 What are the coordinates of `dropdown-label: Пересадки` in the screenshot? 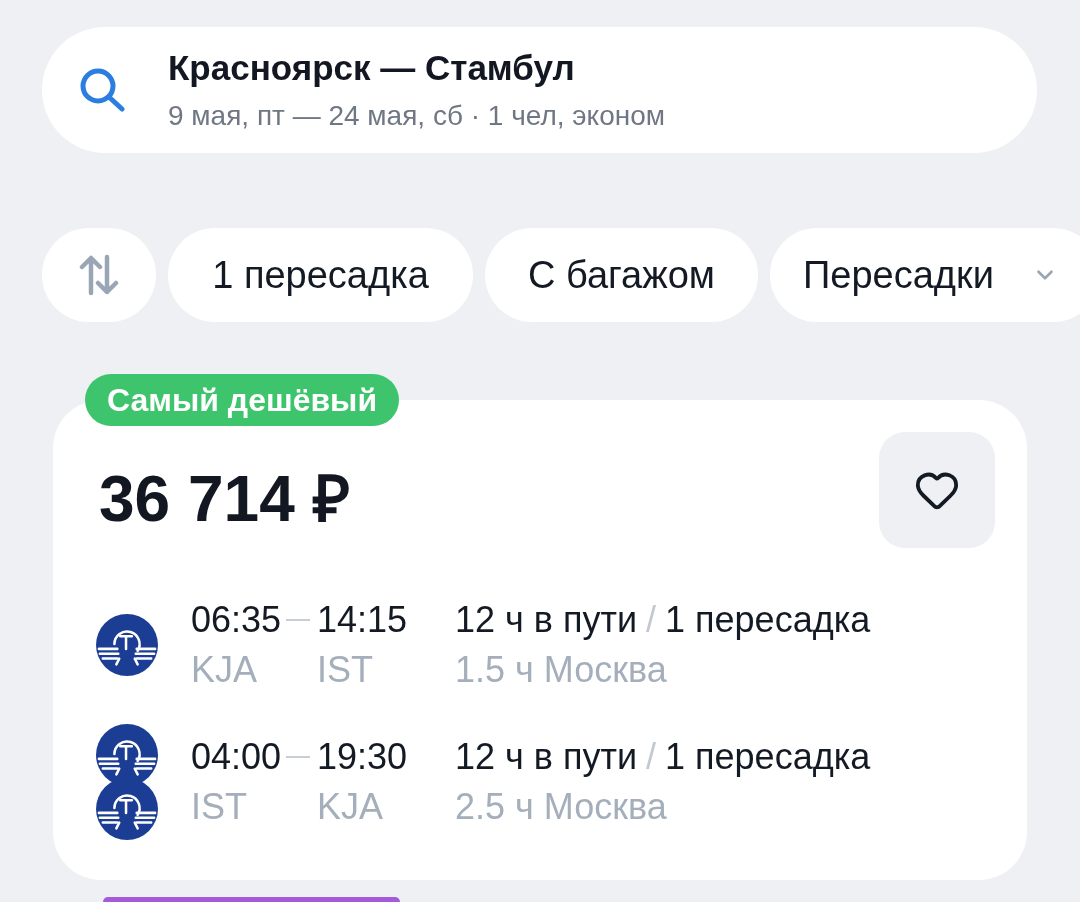 It's located at (898, 275).